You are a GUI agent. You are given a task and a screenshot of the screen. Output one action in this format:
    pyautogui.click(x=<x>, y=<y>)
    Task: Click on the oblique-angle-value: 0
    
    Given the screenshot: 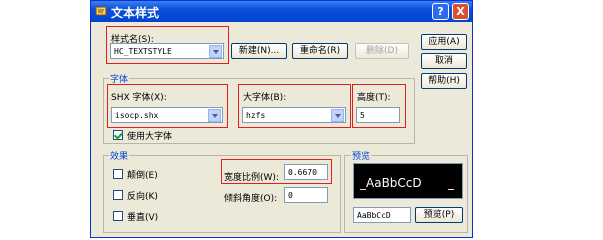 What is the action you would take?
    pyautogui.click(x=290, y=195)
    